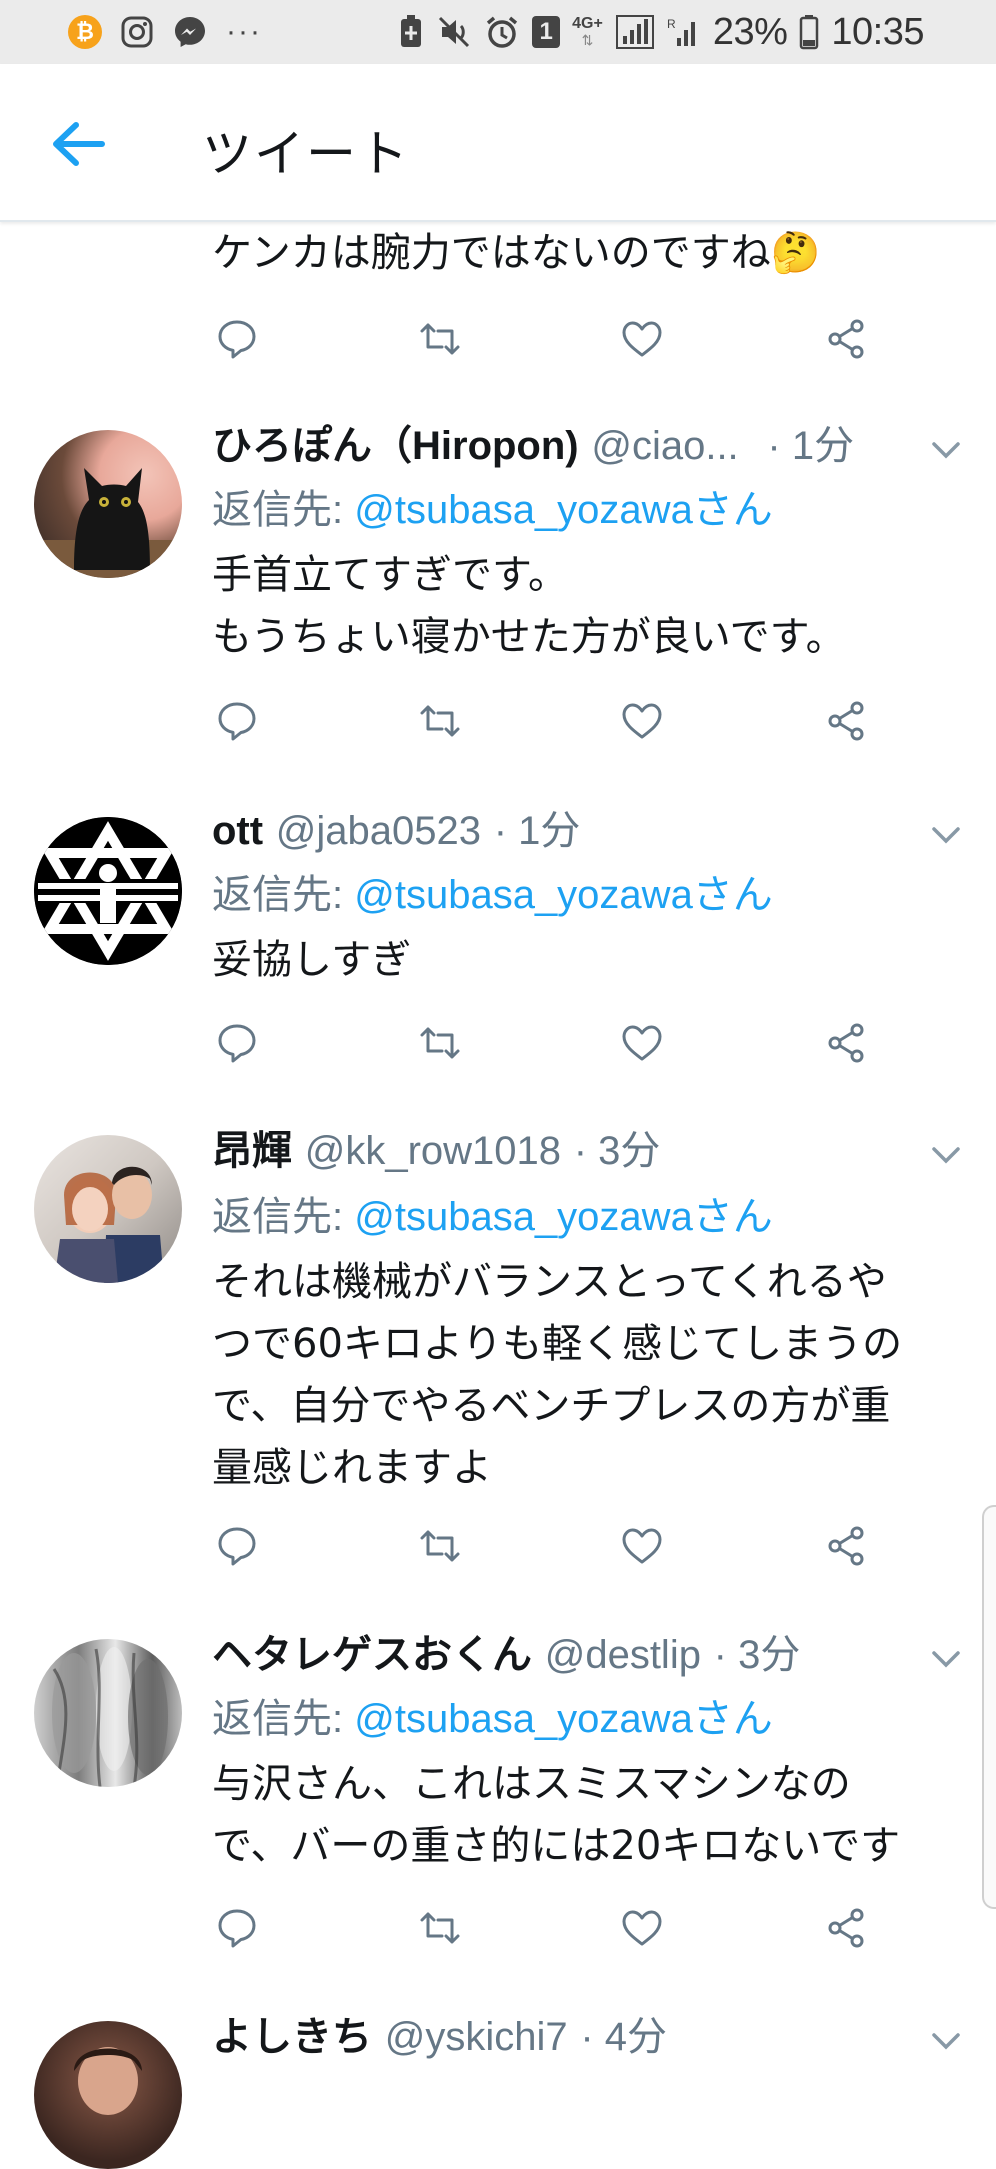  Describe the element at coordinates (516, 253) in the screenshot. I see `tweet-text: ケンカは腕力ではないのですね🤔` at that location.